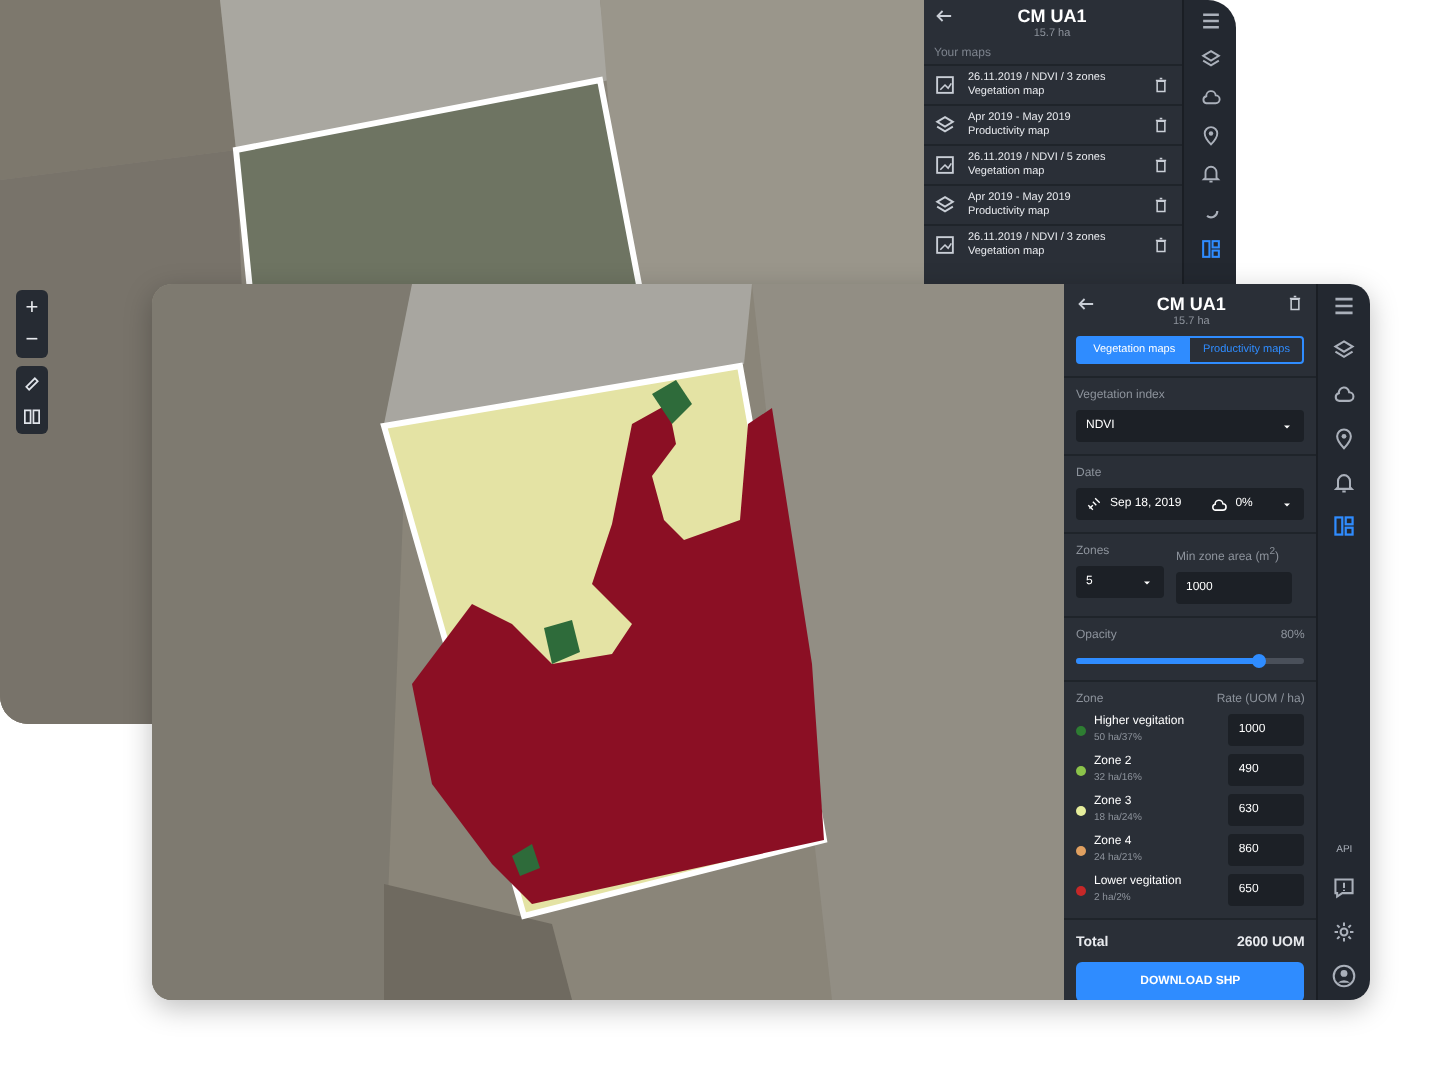 This screenshot has height=1070, width=1434. What do you see at coordinates (32, 416) in the screenshot?
I see `book-icon` at bounding box center [32, 416].